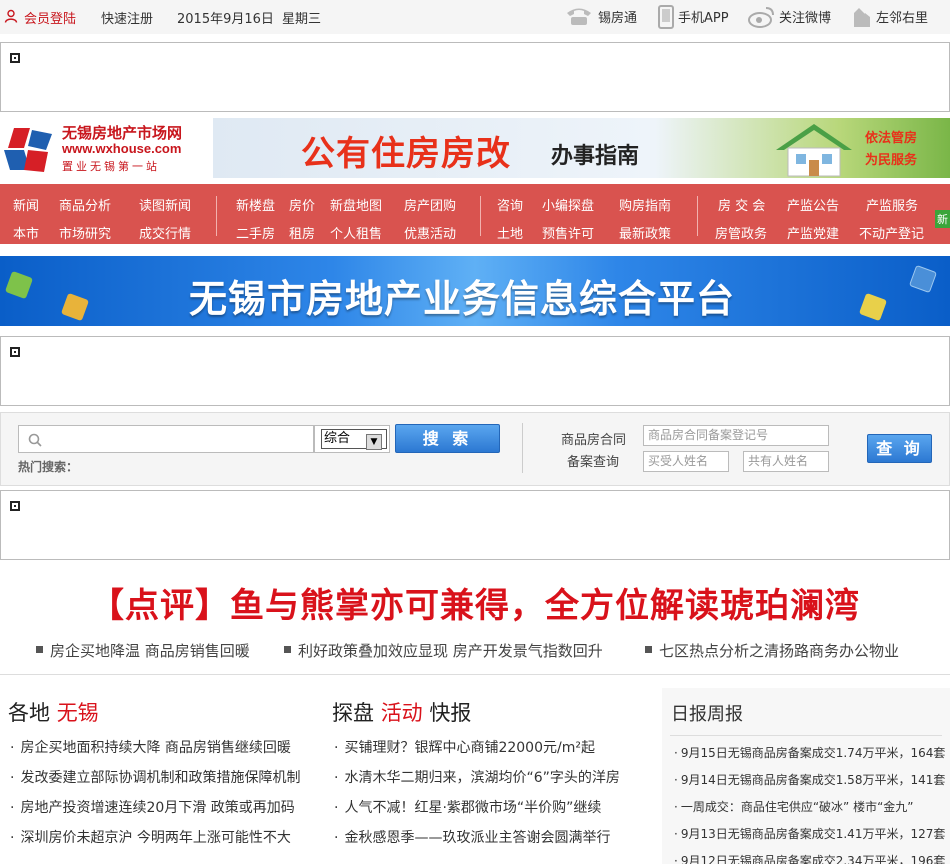 This screenshot has height=864, width=950. What do you see at coordinates (302, 204) in the screenshot?
I see `nav-item-prices: 房价` at bounding box center [302, 204].